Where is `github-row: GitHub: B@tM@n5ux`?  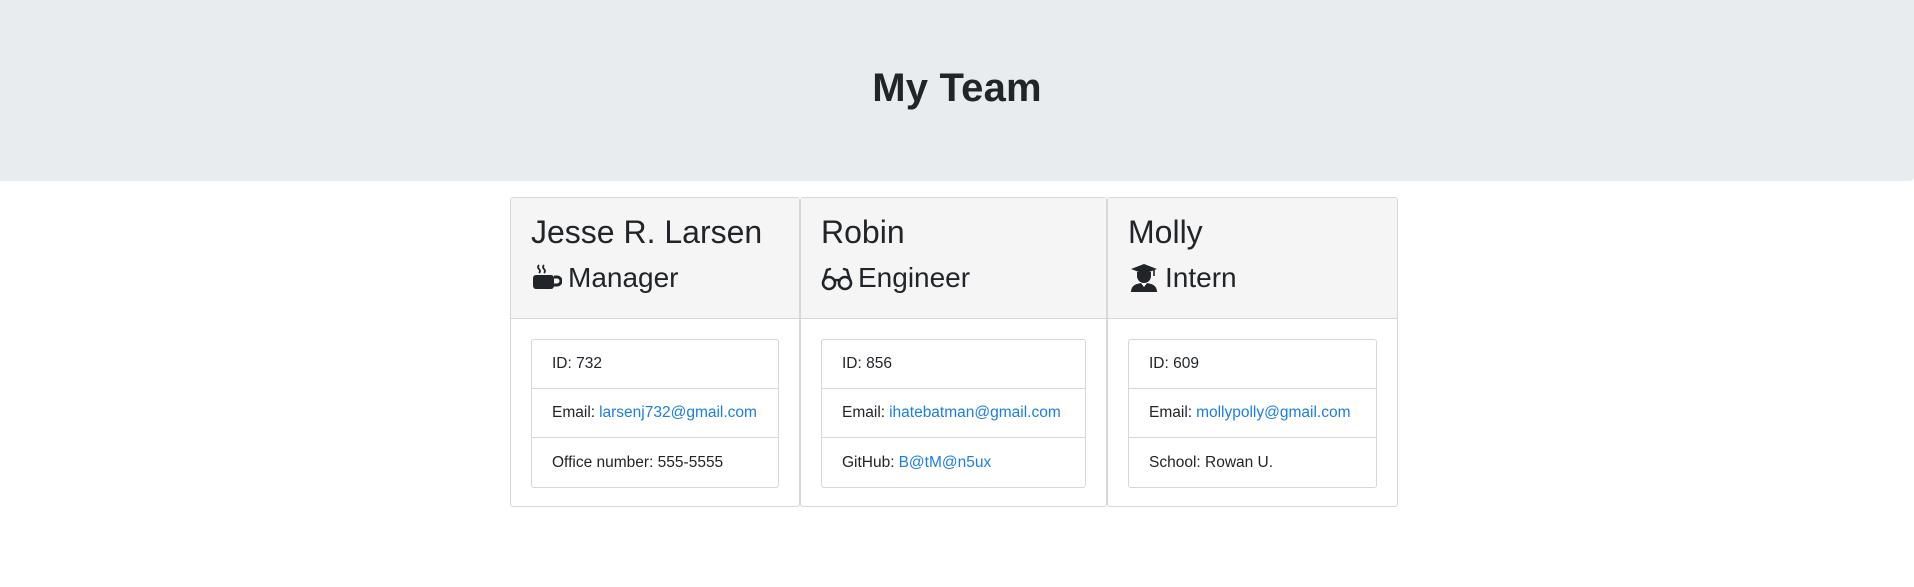
github-row: GitHub: B@tM@n5ux is located at coordinates (953, 462).